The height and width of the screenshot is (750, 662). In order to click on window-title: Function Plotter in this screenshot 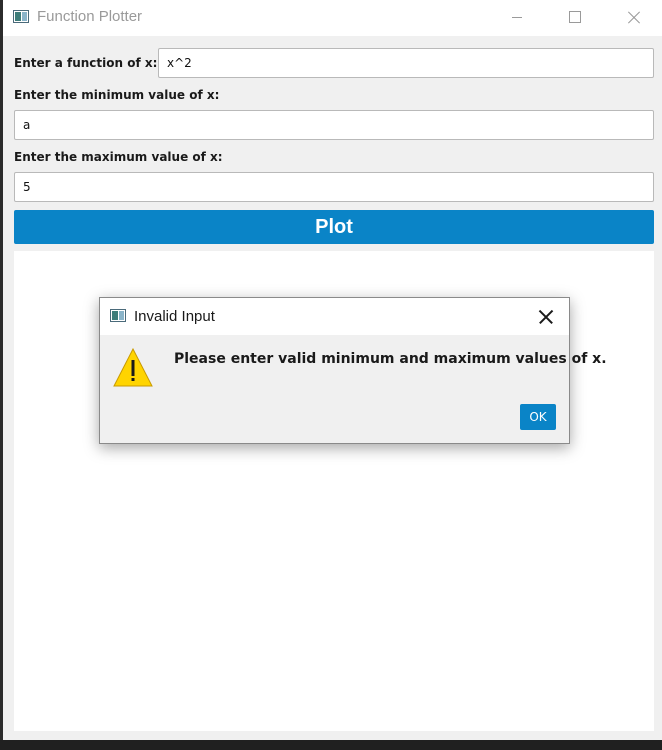, I will do `click(90, 16)`.